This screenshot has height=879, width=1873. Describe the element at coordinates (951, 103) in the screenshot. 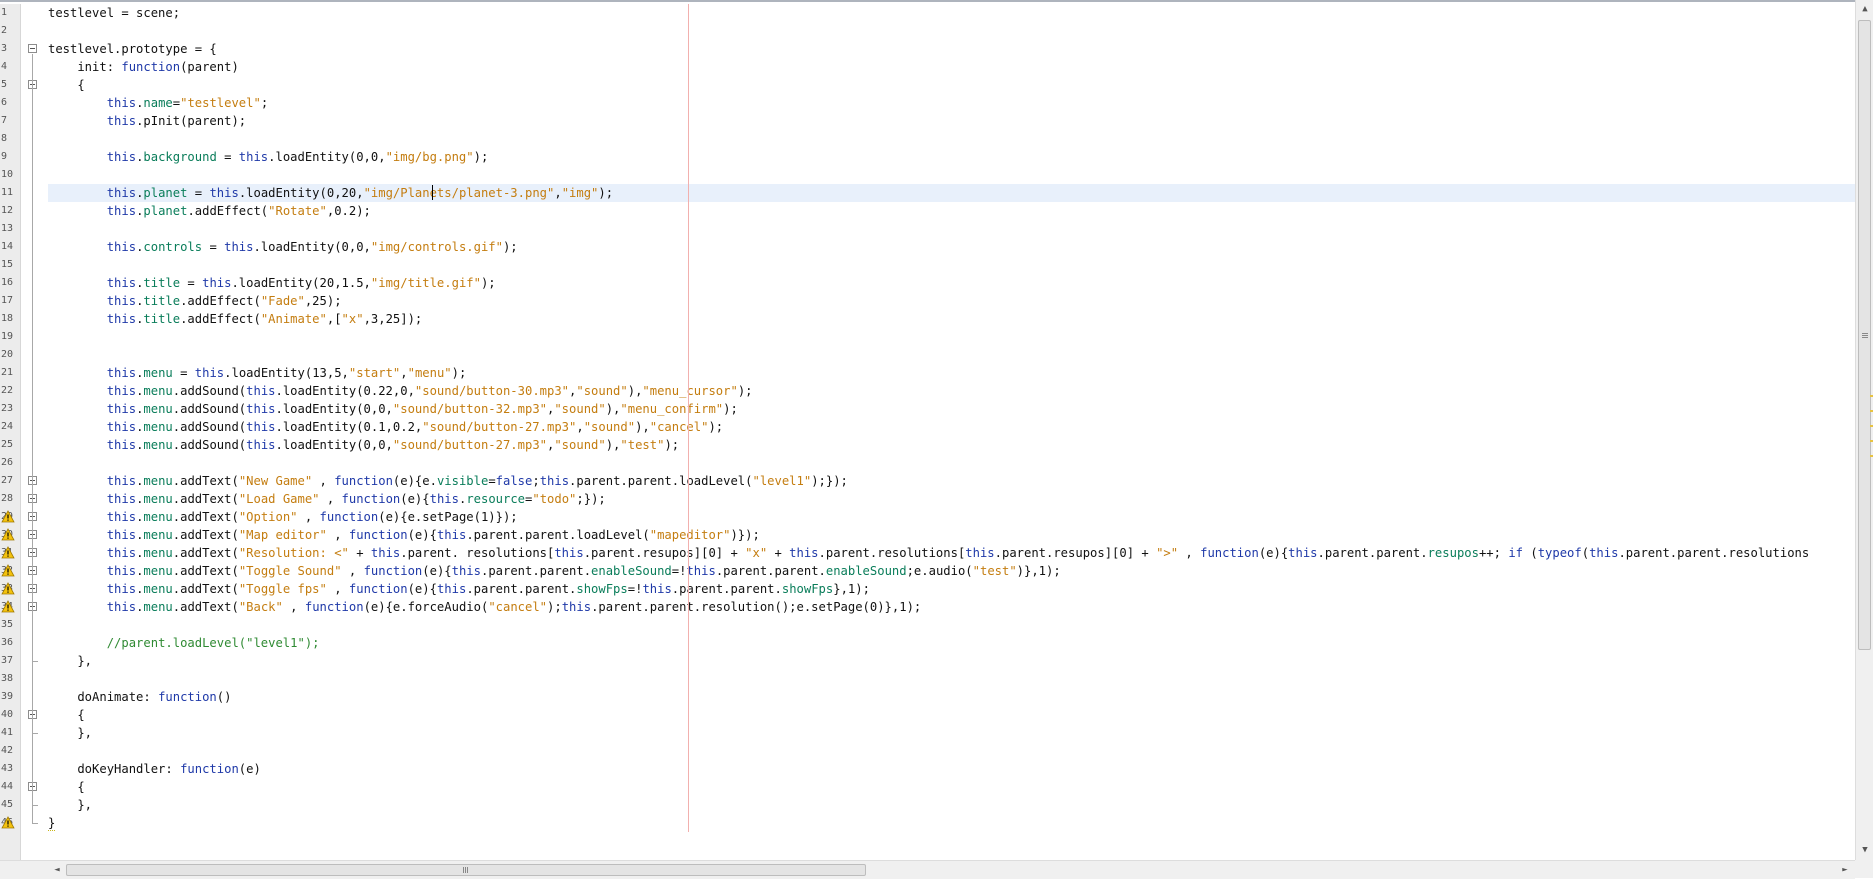

I see `code-line: this.name="testlevel";` at that location.